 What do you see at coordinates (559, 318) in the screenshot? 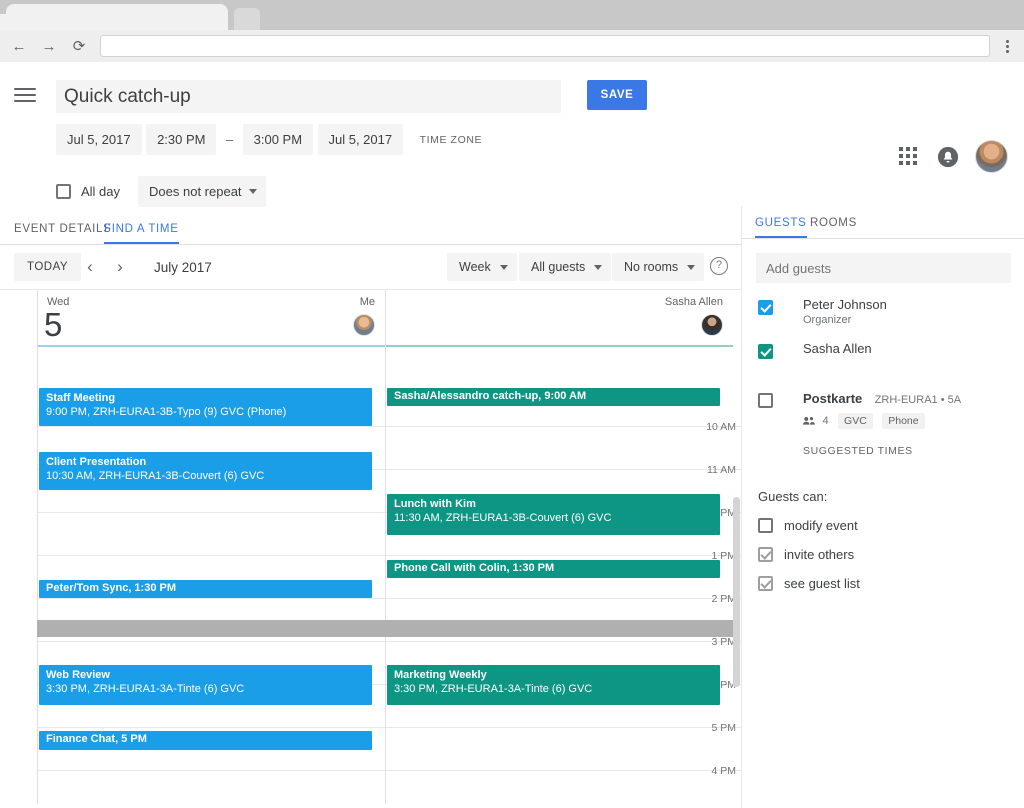
I see `column-header-guest: Sasha Allen` at bounding box center [559, 318].